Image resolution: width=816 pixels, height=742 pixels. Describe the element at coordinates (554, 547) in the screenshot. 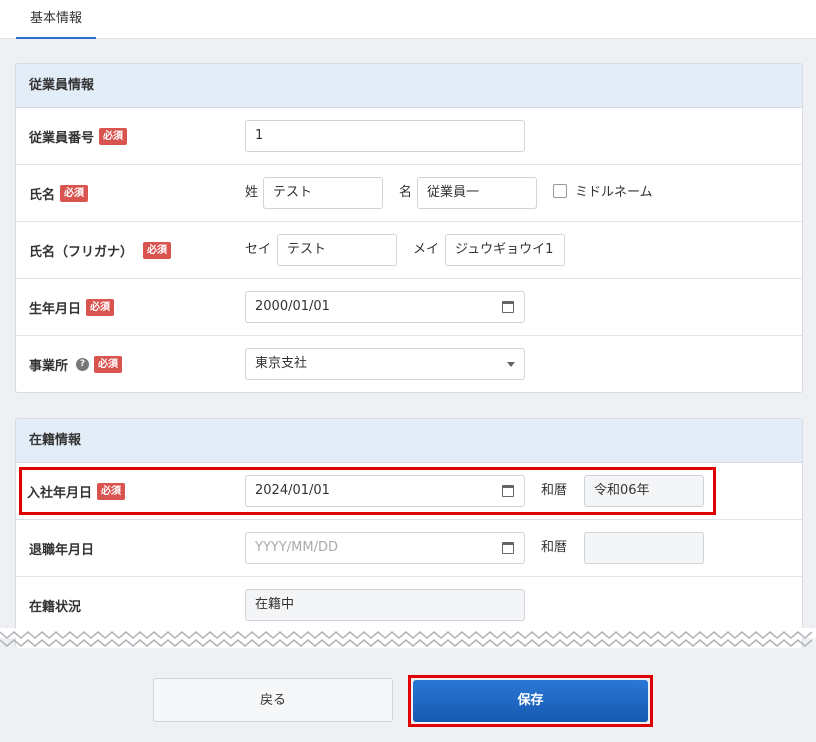

I see `leave-date-era-label: 和暦` at that location.